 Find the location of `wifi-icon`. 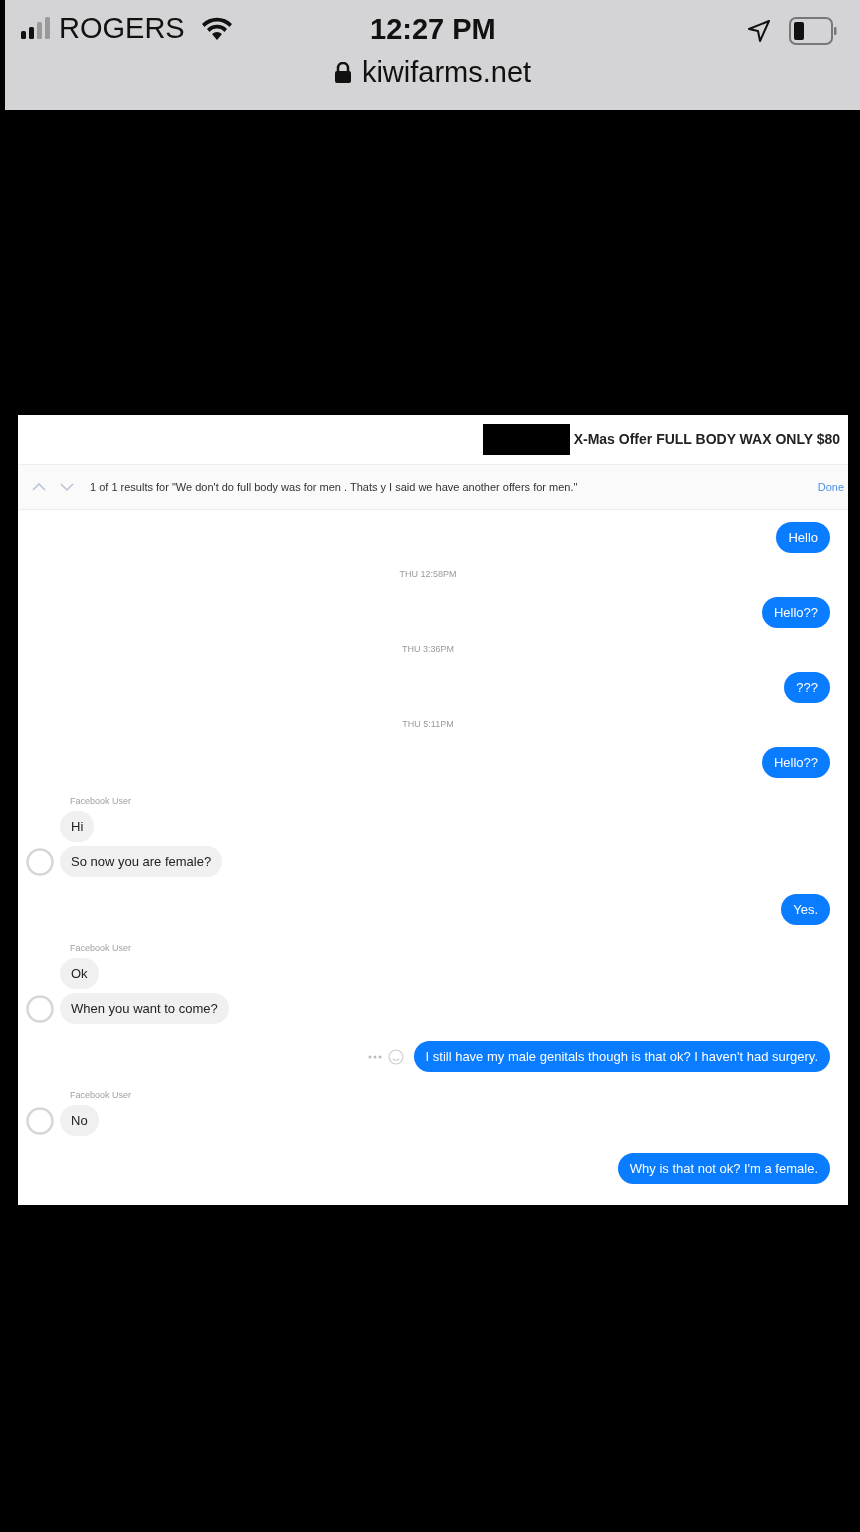

wifi-icon is located at coordinates (216, 28).